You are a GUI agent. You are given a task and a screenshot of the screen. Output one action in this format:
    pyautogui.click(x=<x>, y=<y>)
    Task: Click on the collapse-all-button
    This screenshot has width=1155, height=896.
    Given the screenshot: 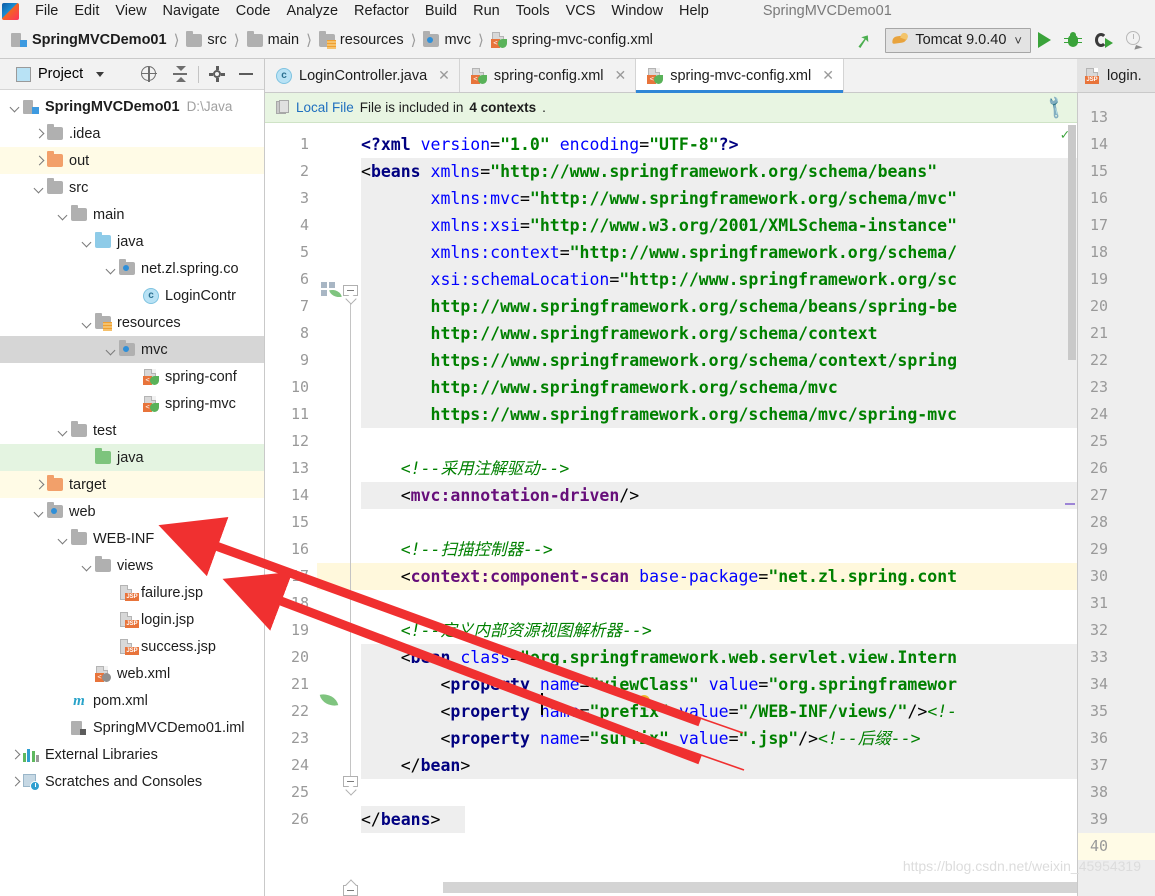 What is the action you would take?
    pyautogui.click(x=180, y=74)
    